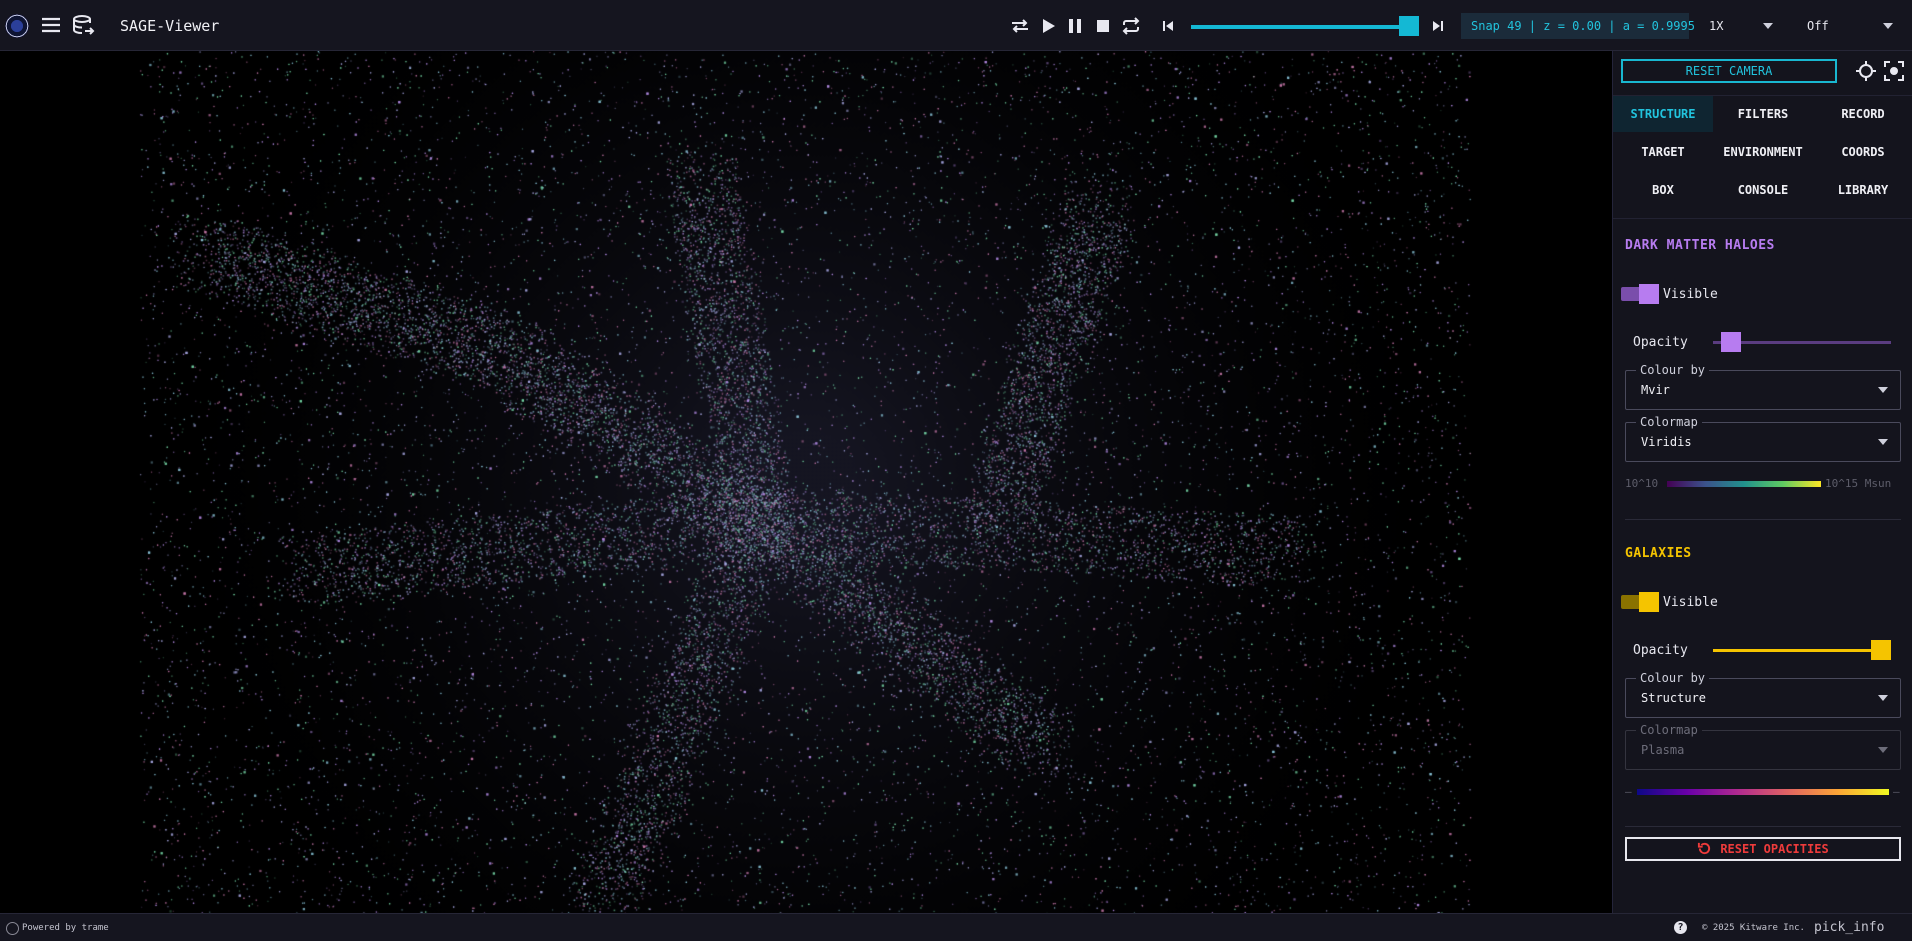 Image resolution: width=1912 pixels, height=941 pixels. I want to click on database-sync-icon, so click(83, 25).